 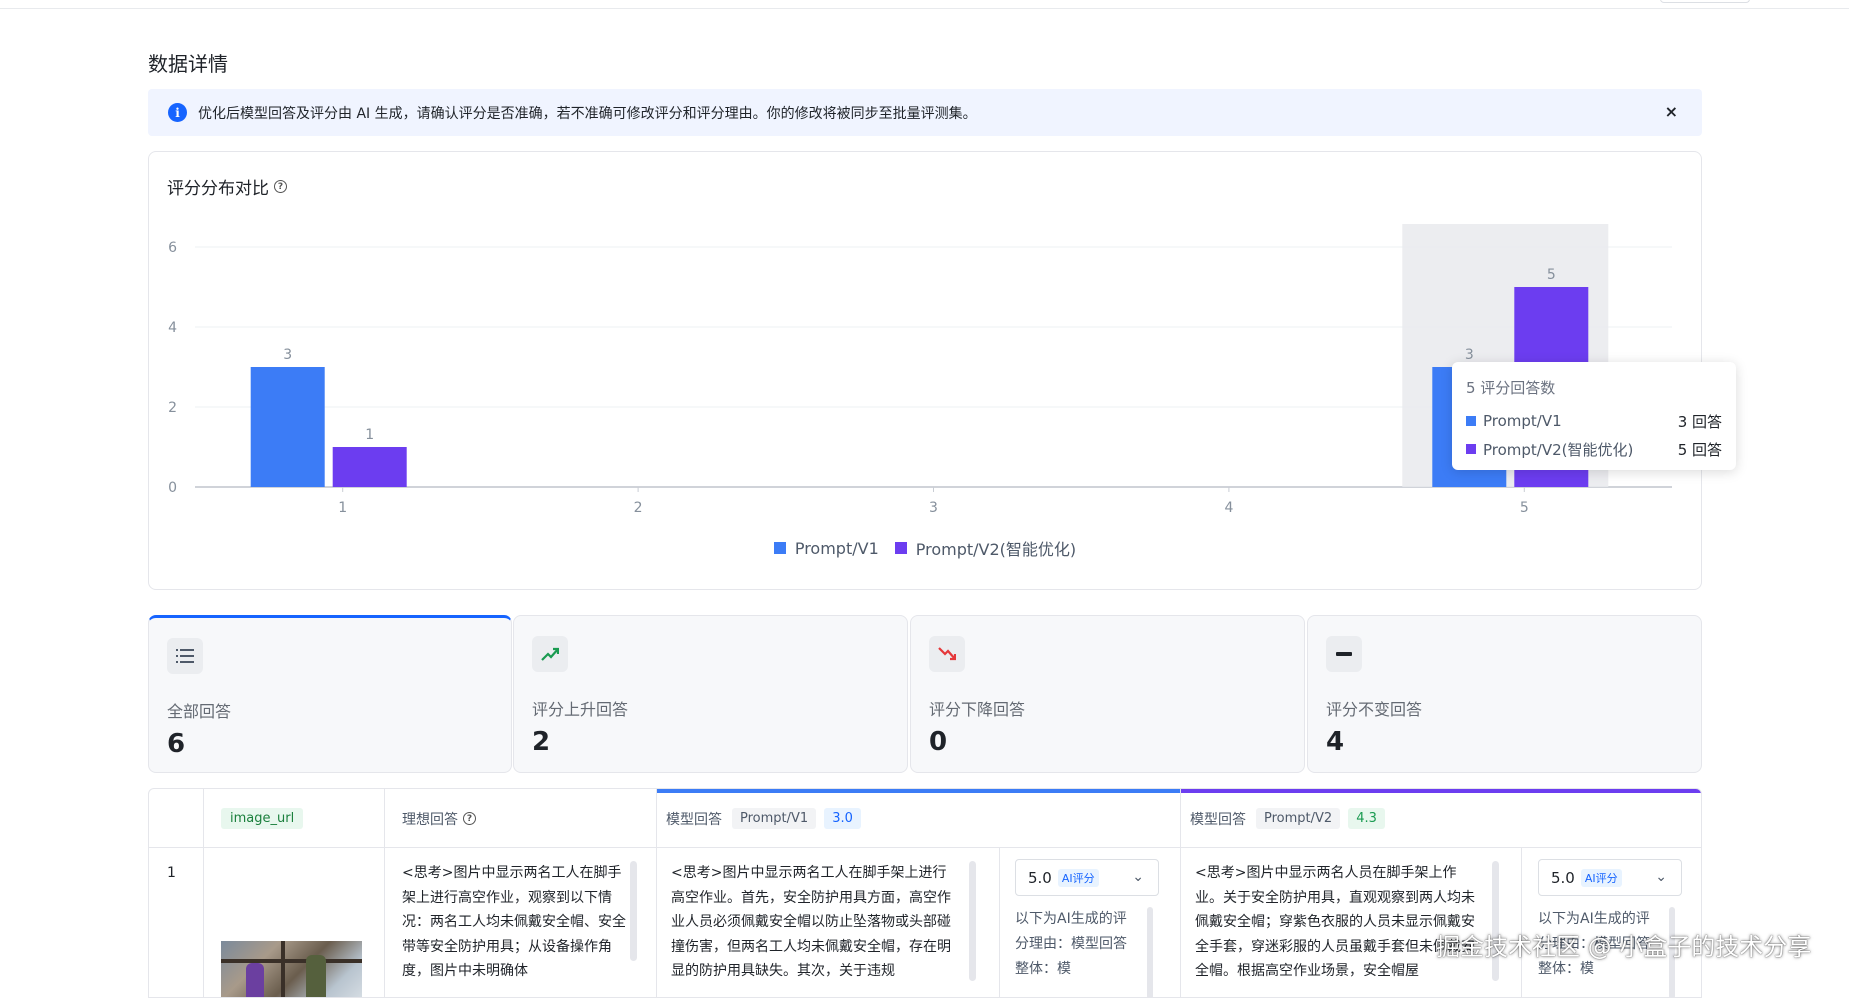 What do you see at coordinates (342, 508) in the screenshot?
I see `x-tick-label: 1` at bounding box center [342, 508].